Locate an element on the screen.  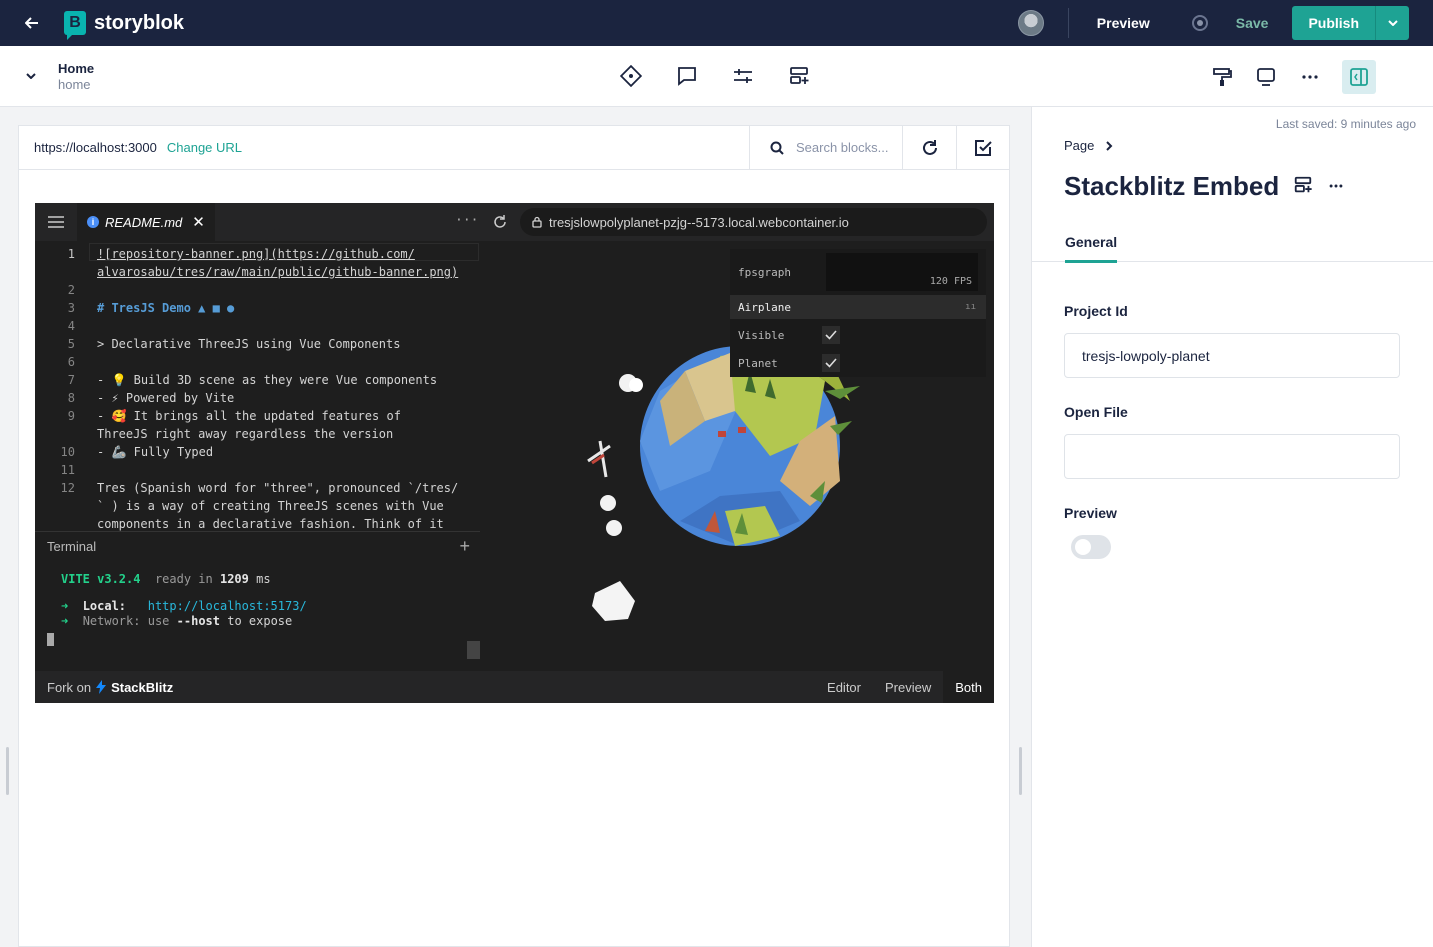
publish-button: Publish is located at coordinates (1333, 23).